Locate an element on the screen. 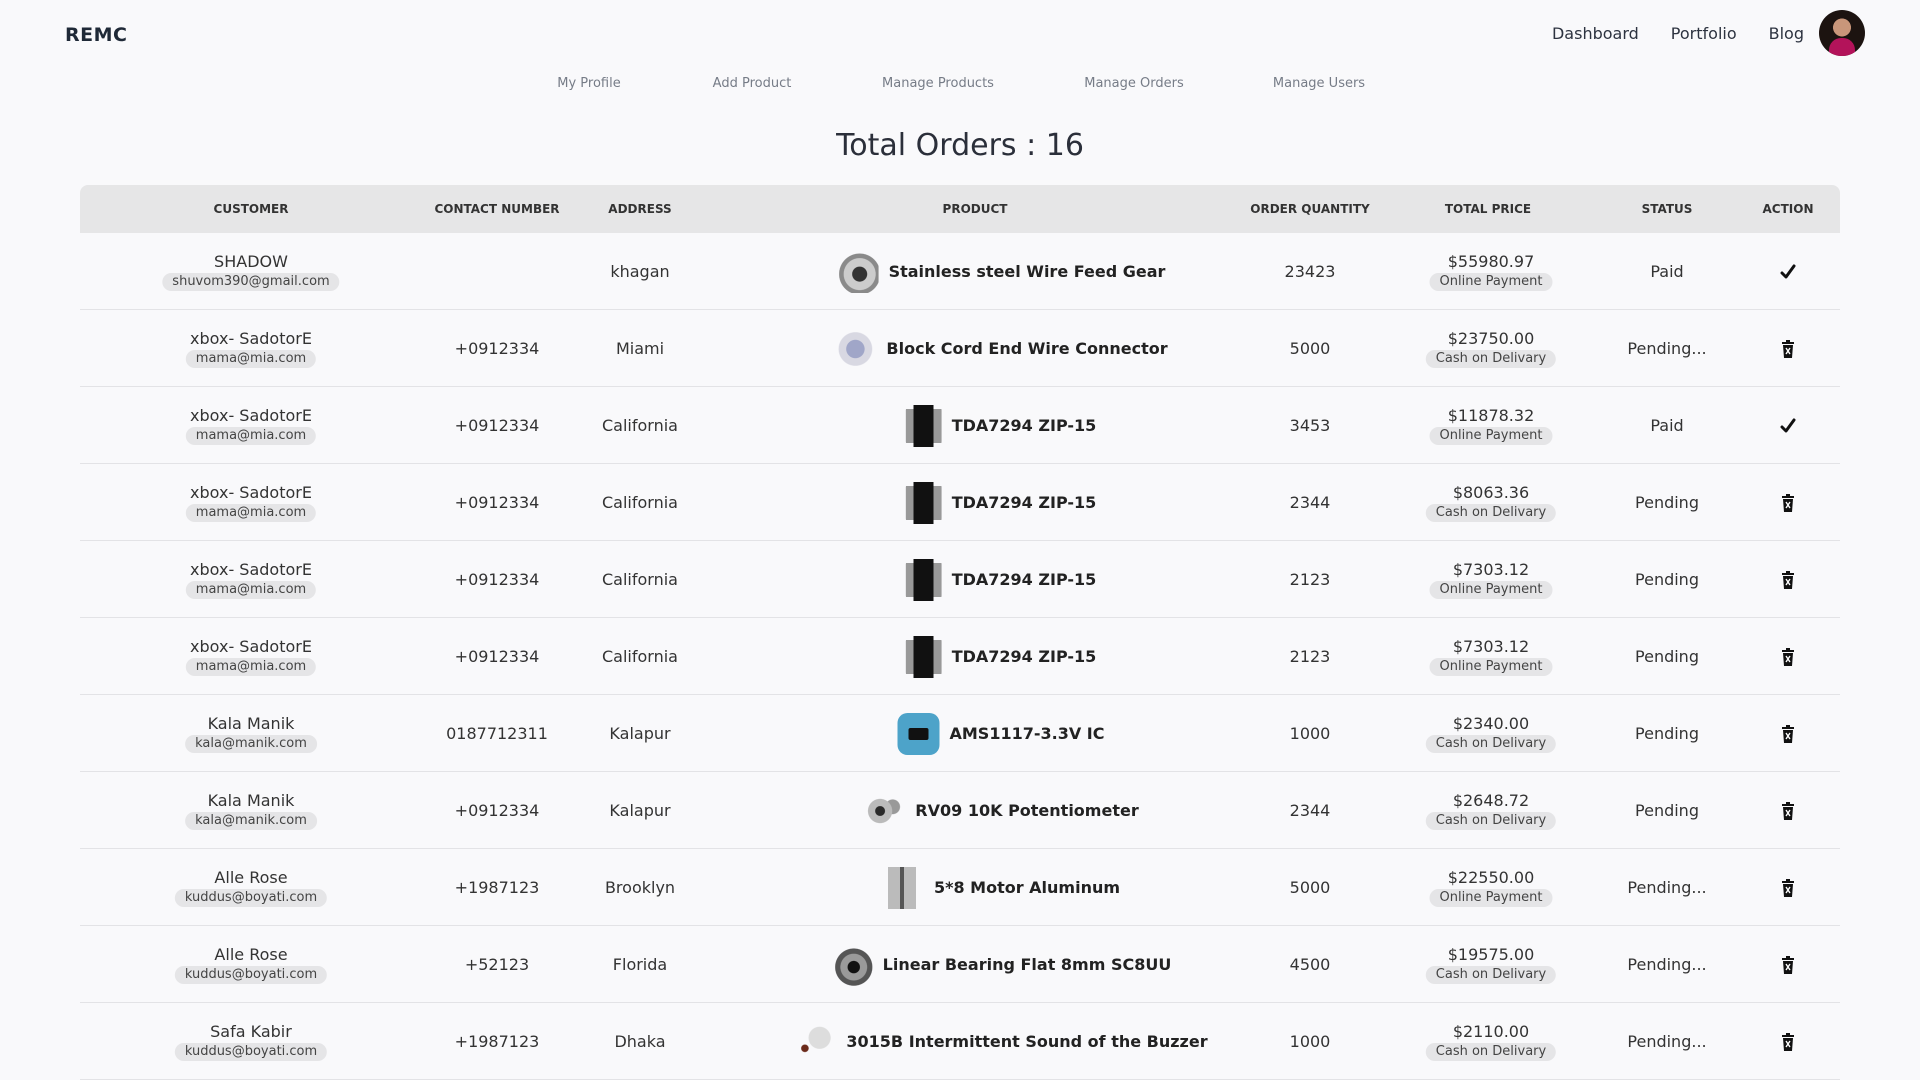 Image resolution: width=1920 pixels, height=1080 pixels. address: Kalapur is located at coordinates (640, 810).